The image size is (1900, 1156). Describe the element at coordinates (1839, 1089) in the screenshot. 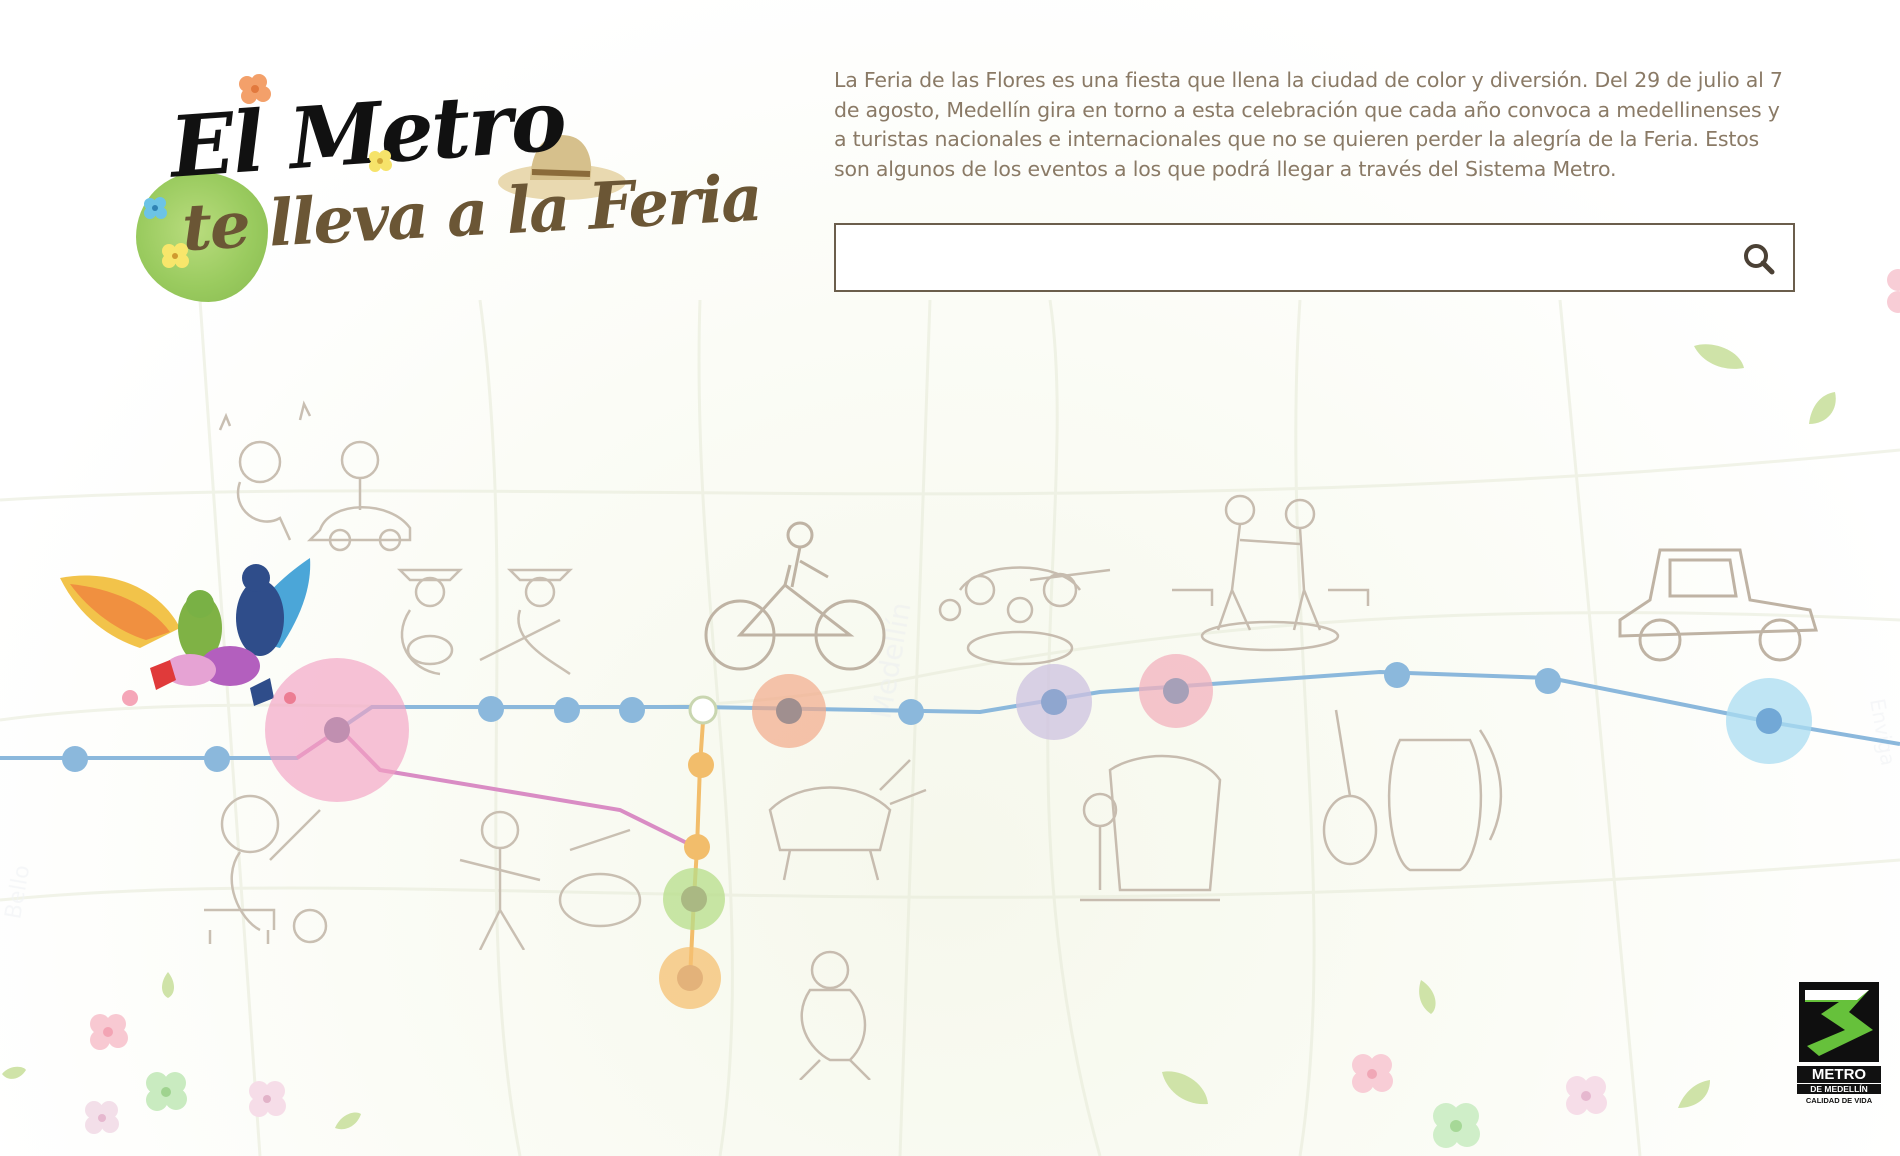

I see `metro-logo-subtitle: DE MEDELLÍN` at that location.